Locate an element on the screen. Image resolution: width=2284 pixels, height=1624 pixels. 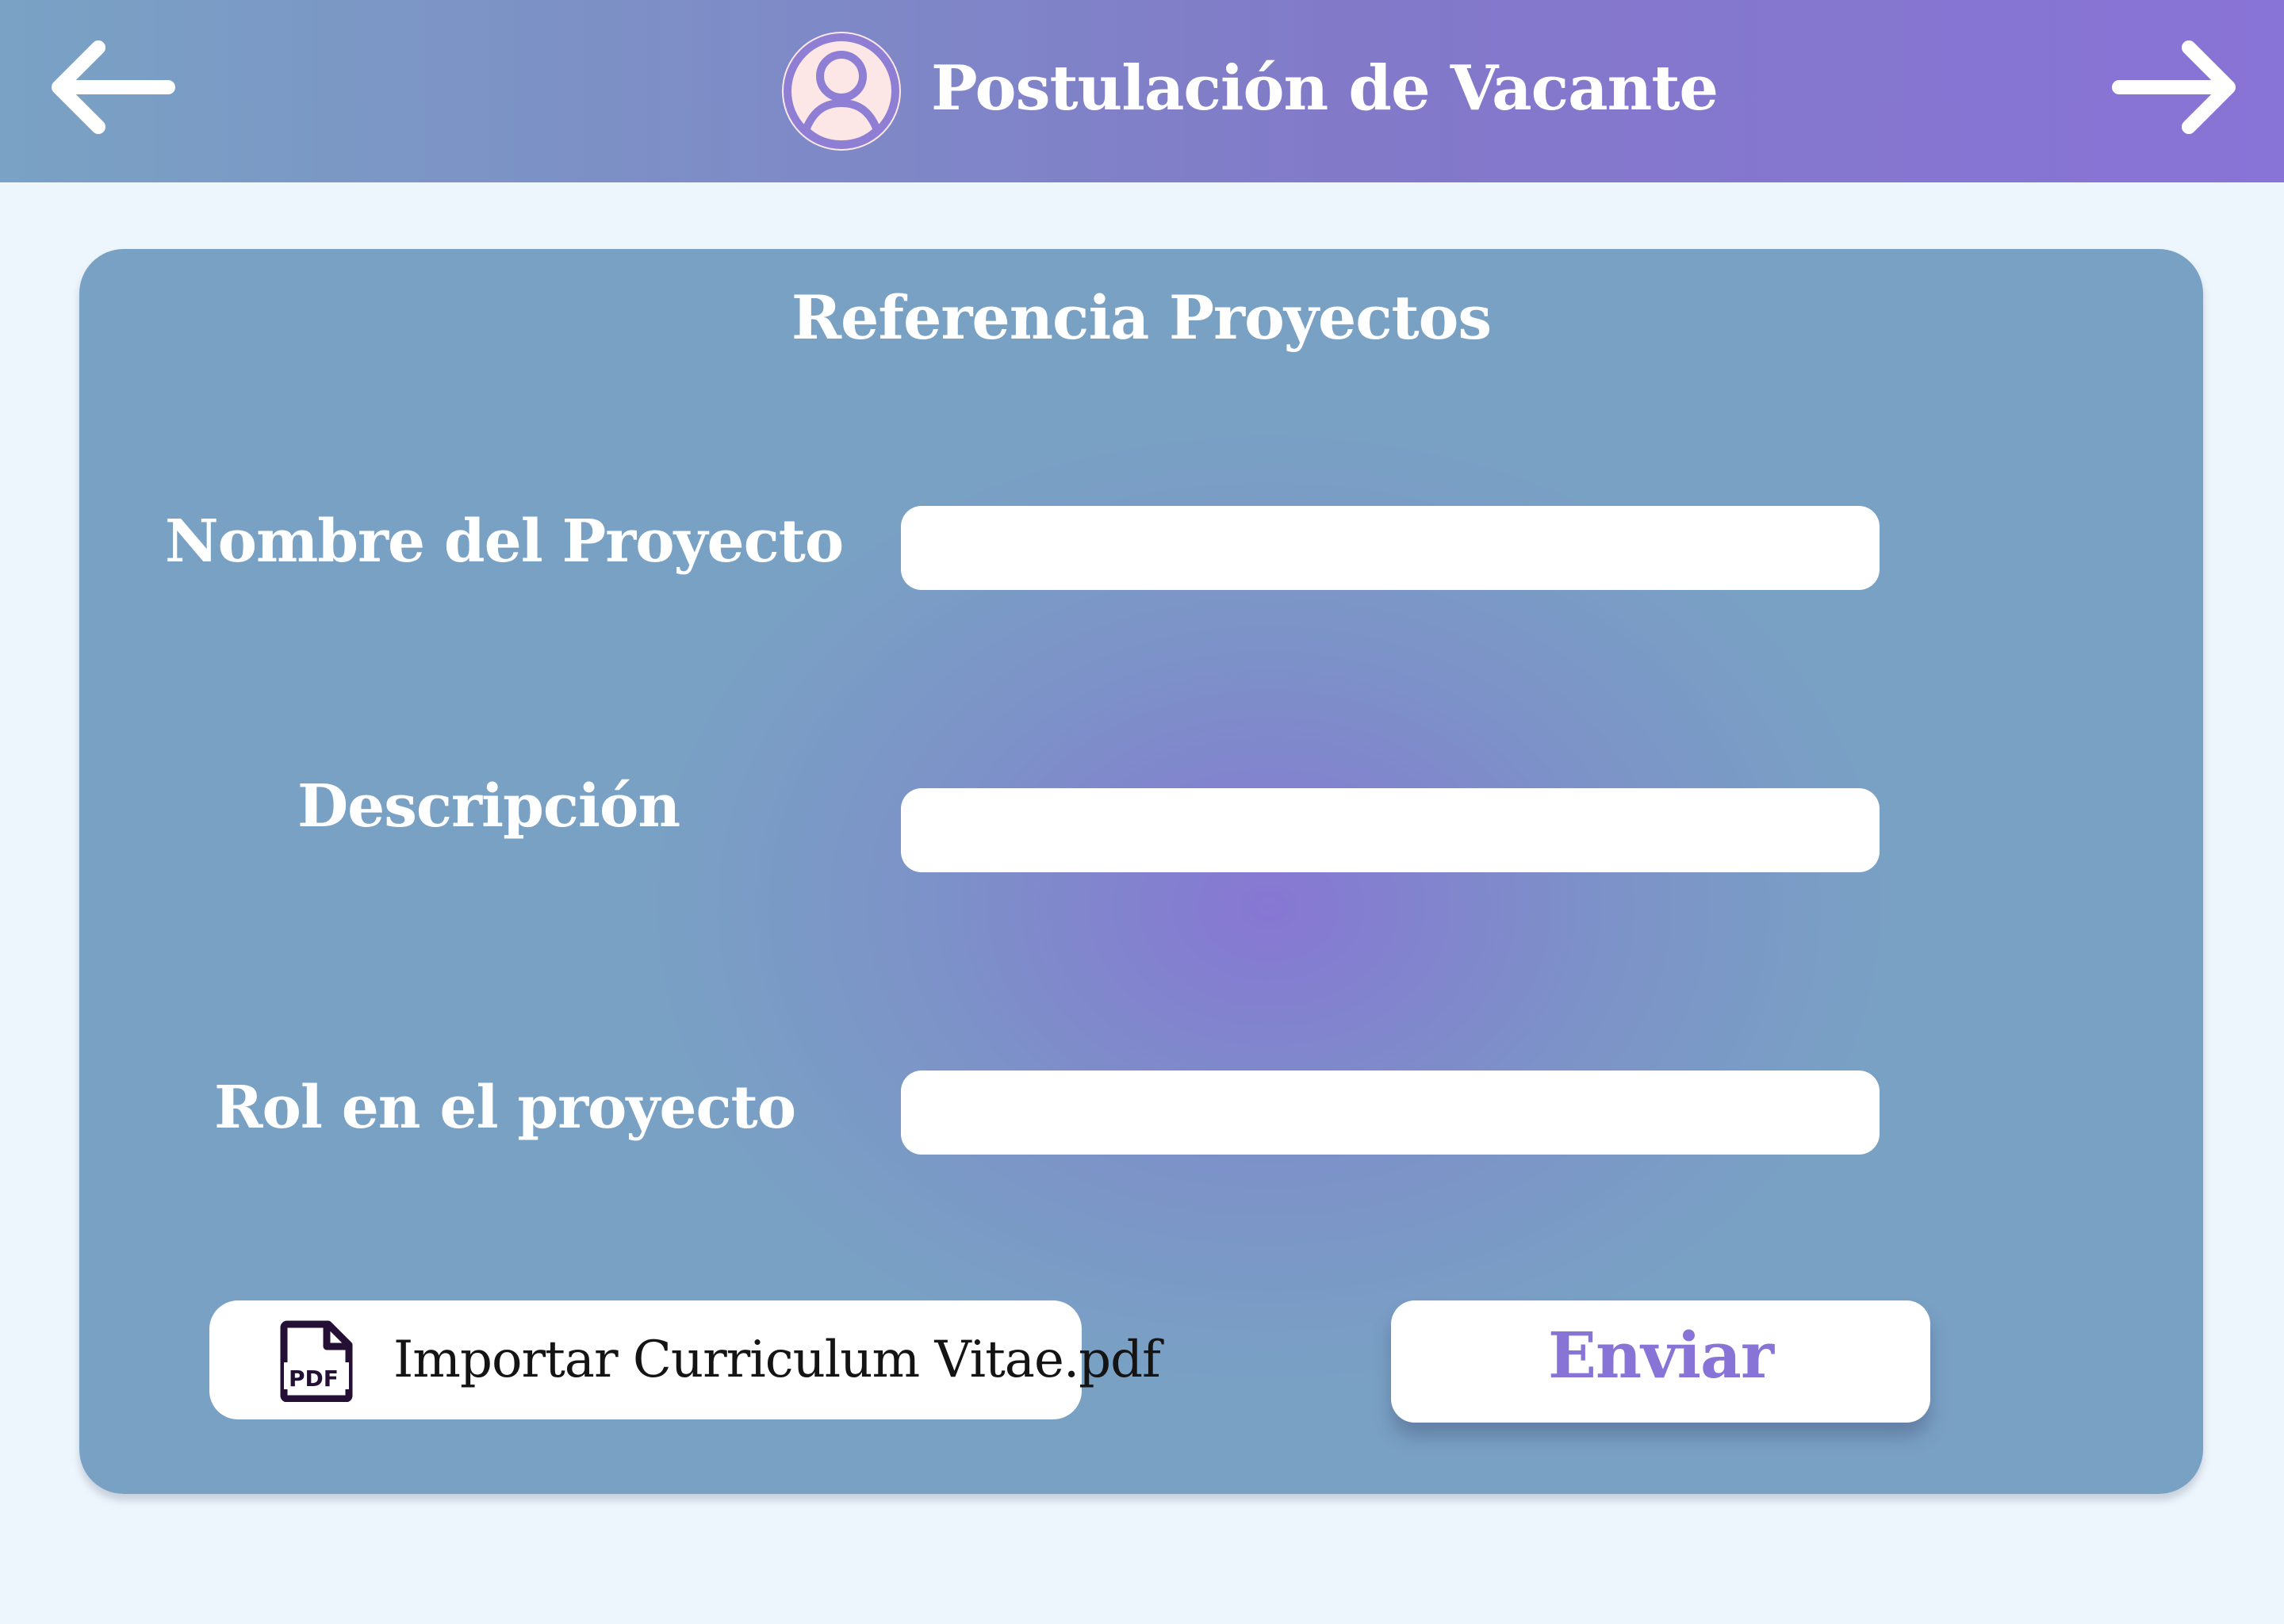
import-cv-button: PDF Importar Curriculum Vitae.pdf is located at coordinates (685, 1359).